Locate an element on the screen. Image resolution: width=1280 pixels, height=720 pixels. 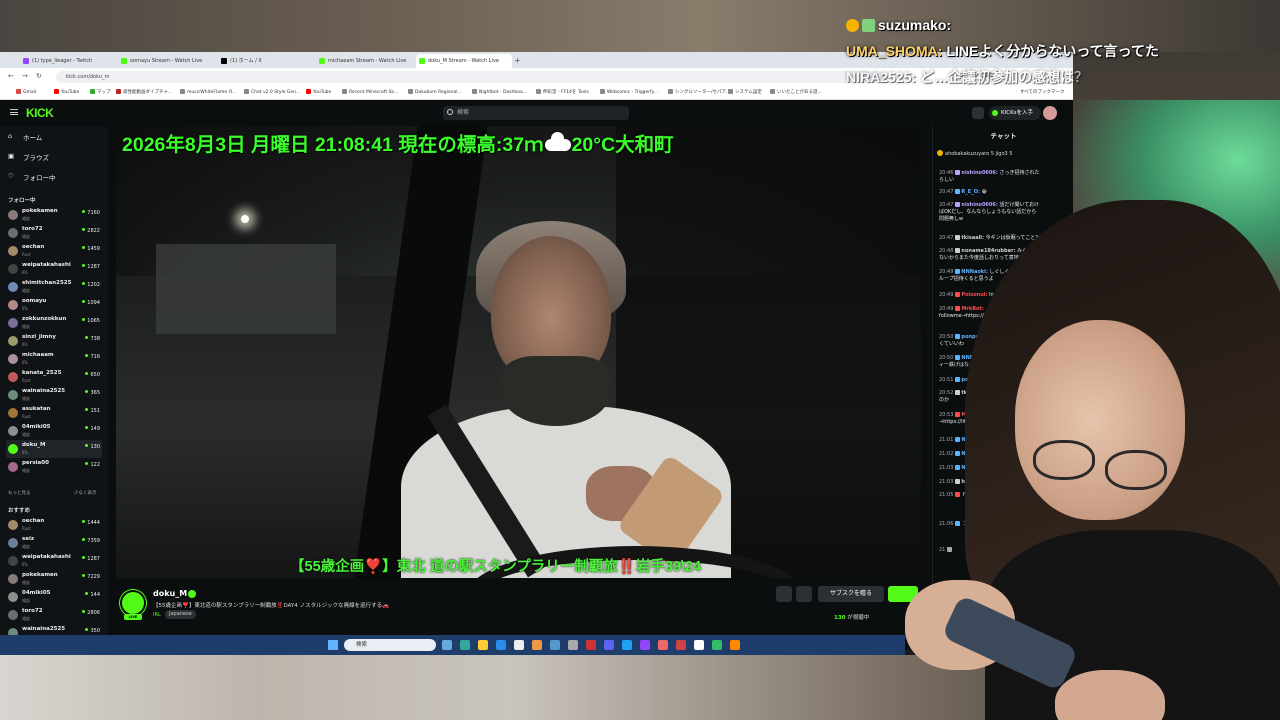
channel-item: toro72 雑談 2806 is located at coordinates (54, 615).